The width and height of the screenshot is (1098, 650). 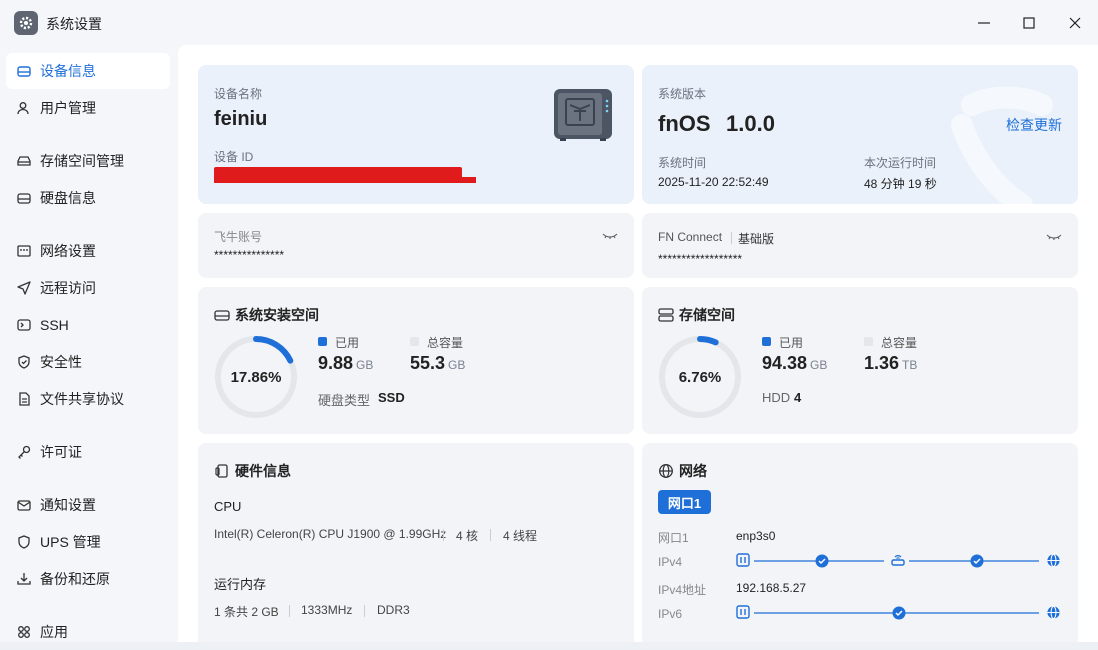 What do you see at coordinates (776, 397) in the screenshot?
I see `hdd-label: HDD` at bounding box center [776, 397].